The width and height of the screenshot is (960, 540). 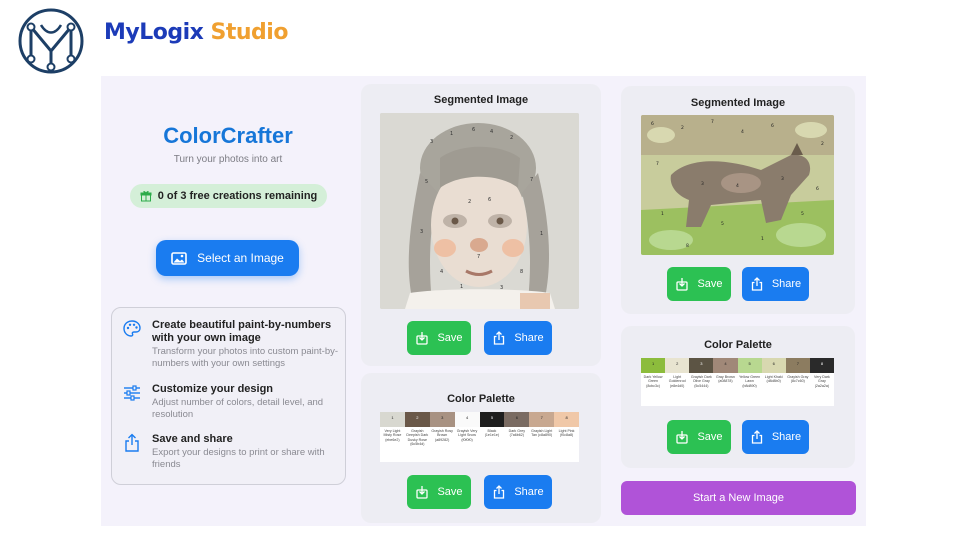 What do you see at coordinates (516, 433) in the screenshot?
I see `palette-color-name: Dark Grey (7a6b62)` at bounding box center [516, 433].